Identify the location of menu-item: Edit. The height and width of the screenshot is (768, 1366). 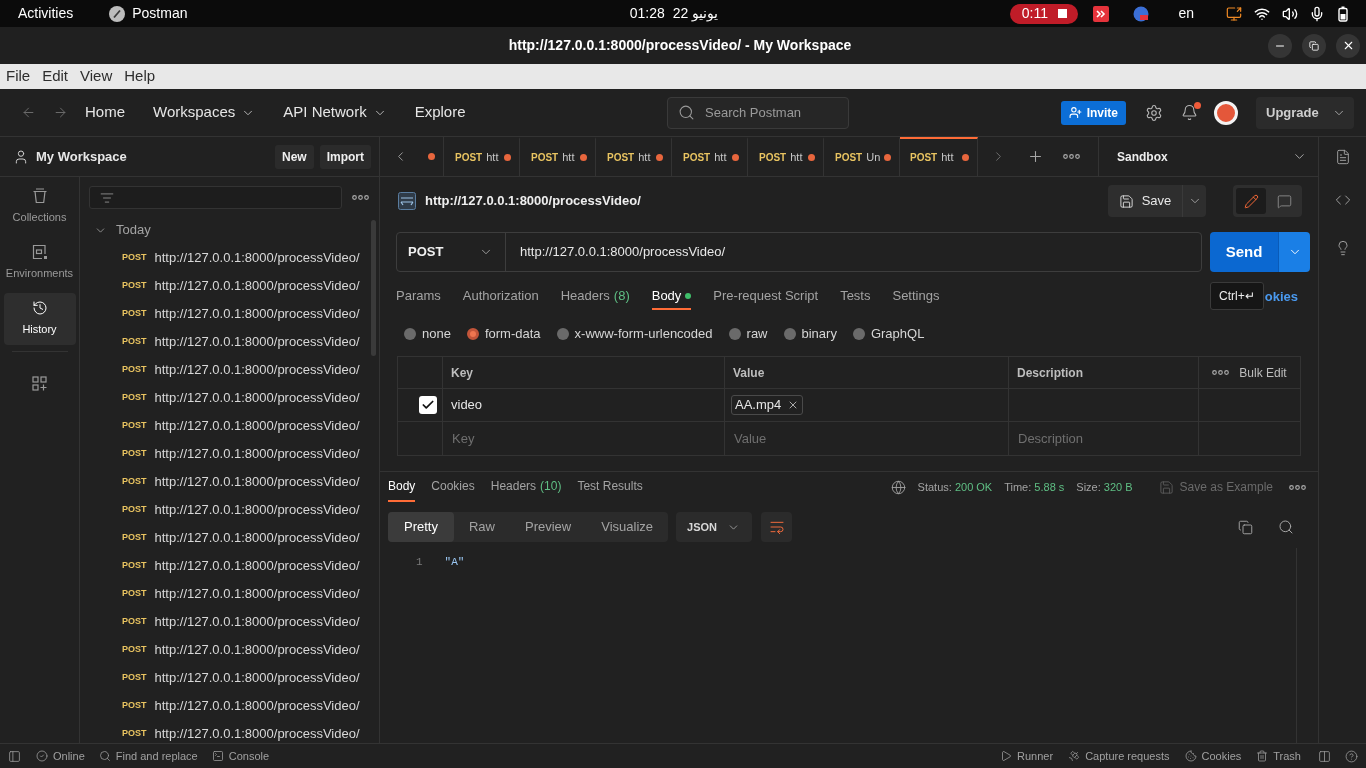
(55, 76).